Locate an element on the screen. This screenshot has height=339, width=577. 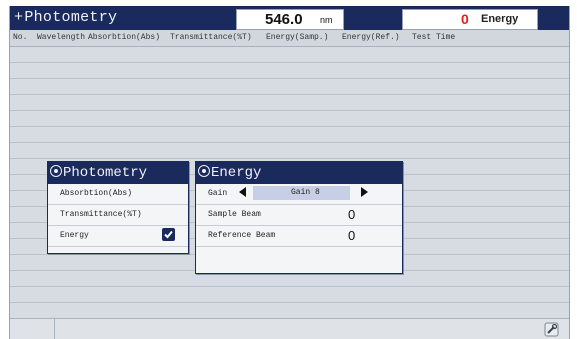
photometry-option-transmittance: Transmittance(%T) is located at coordinates (118, 215).